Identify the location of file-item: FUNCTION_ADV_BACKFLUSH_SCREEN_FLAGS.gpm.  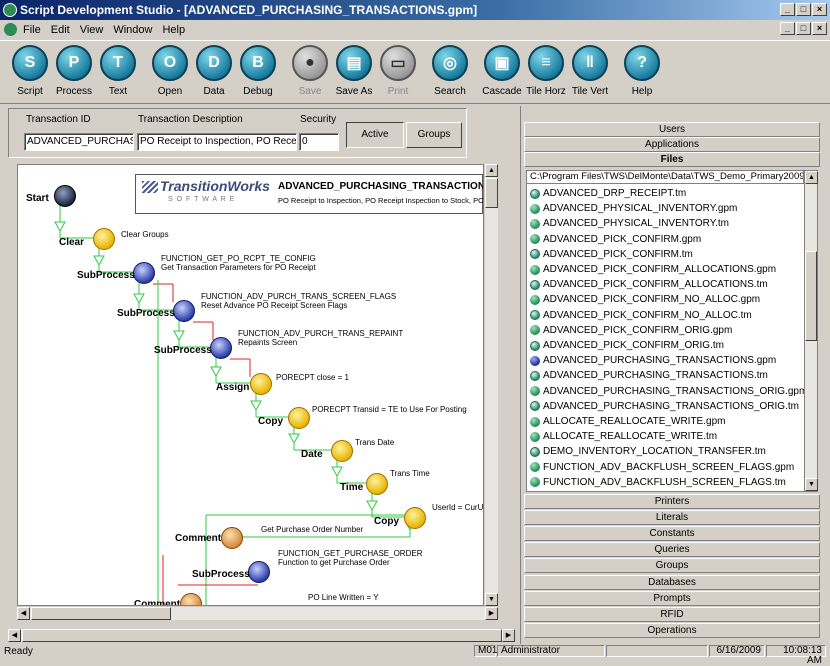
(662, 467).